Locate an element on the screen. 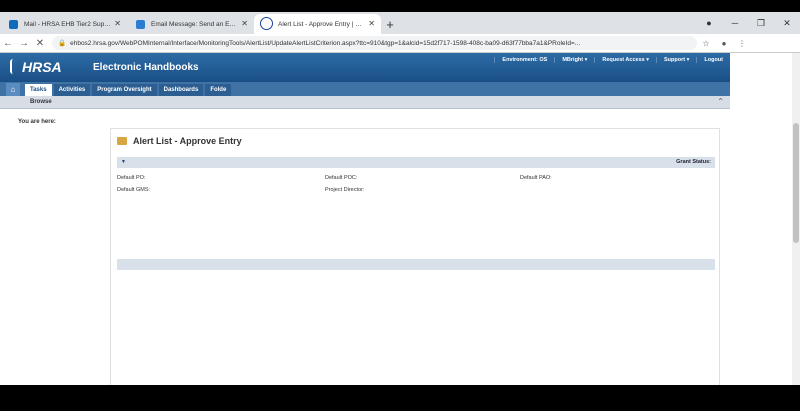 Image resolution: width=800 pixels, height=411 pixels. collapse-arrow-icon: ▼ is located at coordinates (123, 162).